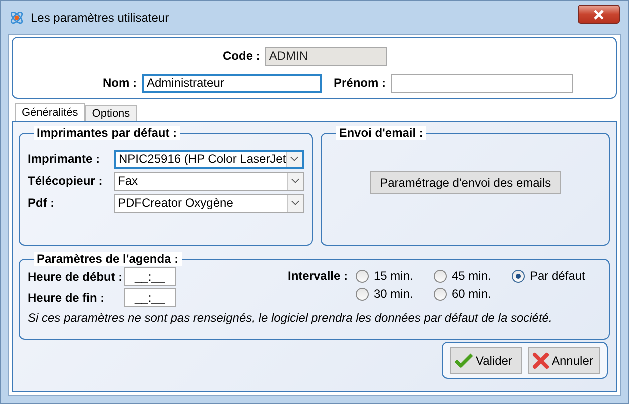 The image size is (629, 404). I want to click on window-title: Les paramètres utilisateur, so click(100, 17).